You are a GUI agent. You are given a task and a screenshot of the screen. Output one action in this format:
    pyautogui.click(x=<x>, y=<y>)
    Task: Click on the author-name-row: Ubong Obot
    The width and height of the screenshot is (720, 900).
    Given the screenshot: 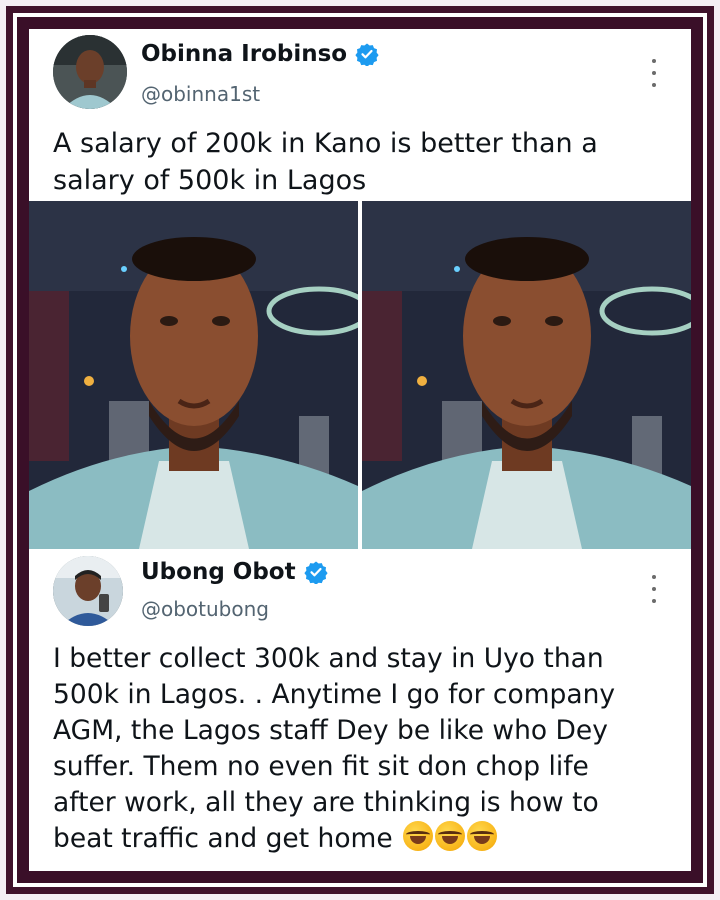 What is the action you would take?
    pyautogui.click(x=234, y=572)
    